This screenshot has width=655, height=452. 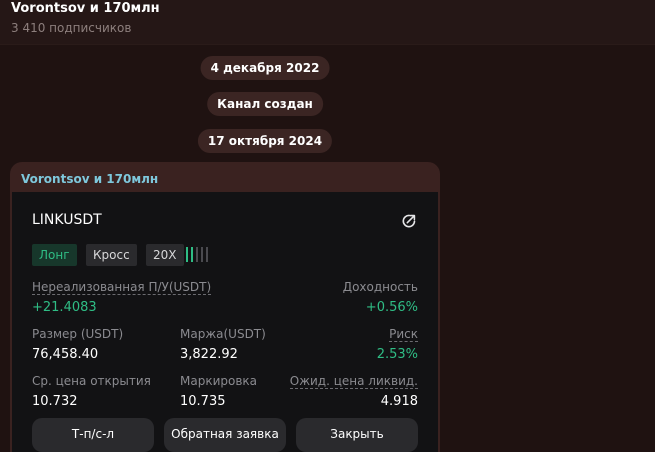 I want to click on tpsl-button: Т-п/с-л, so click(x=93, y=435).